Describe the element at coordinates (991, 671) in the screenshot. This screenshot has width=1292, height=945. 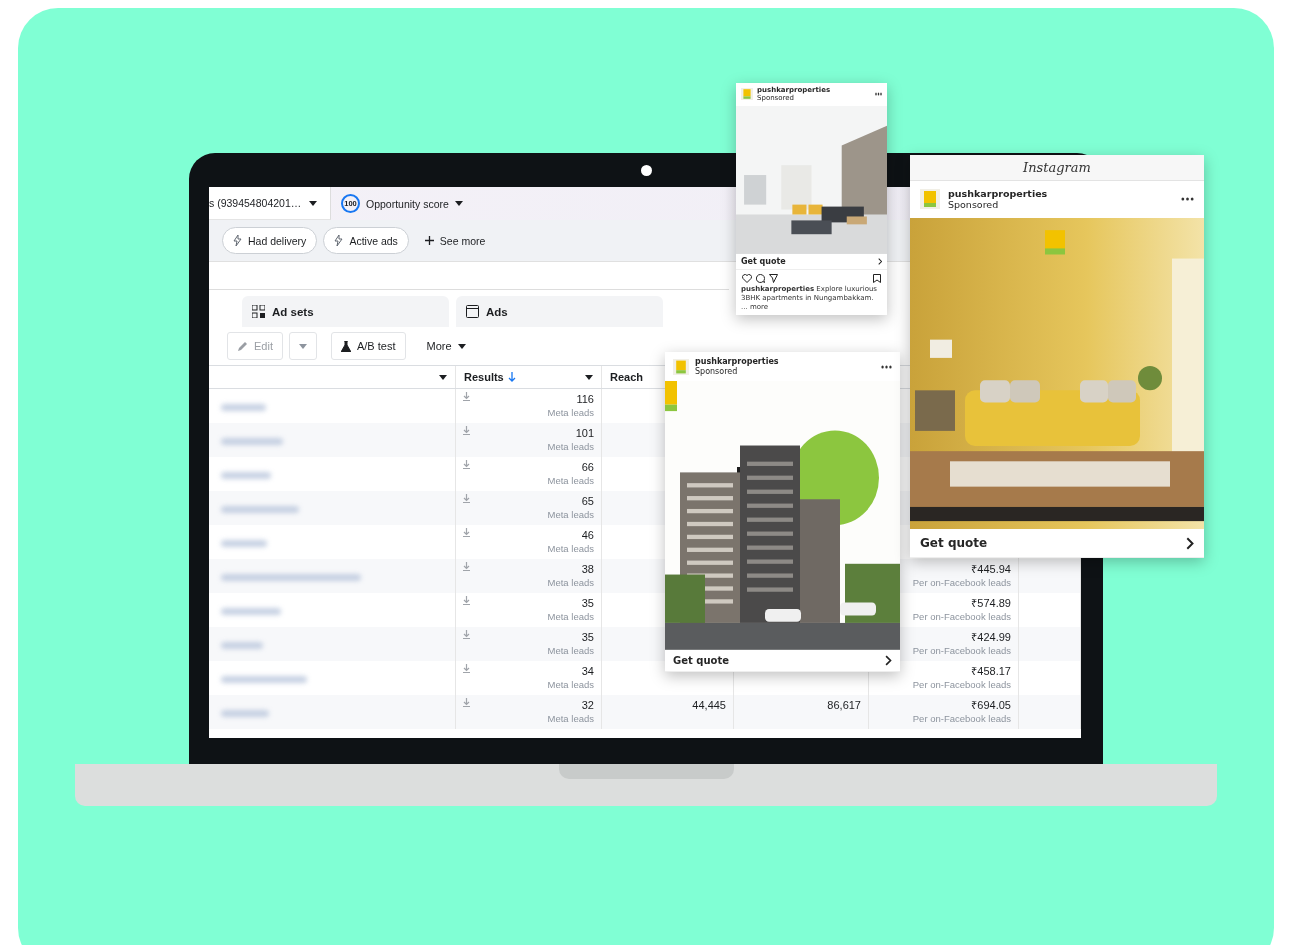
I see `cost-value: ₹458.17` at that location.